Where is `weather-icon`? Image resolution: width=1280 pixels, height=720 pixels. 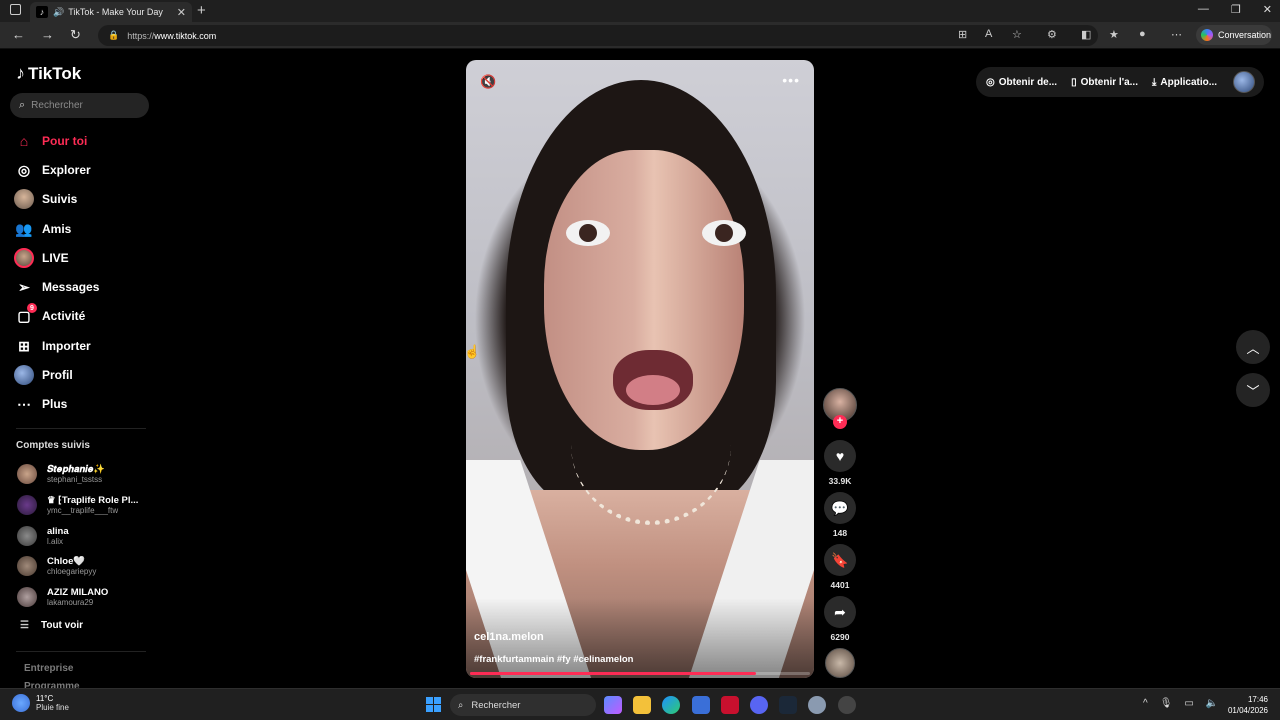 weather-icon is located at coordinates (21, 703).